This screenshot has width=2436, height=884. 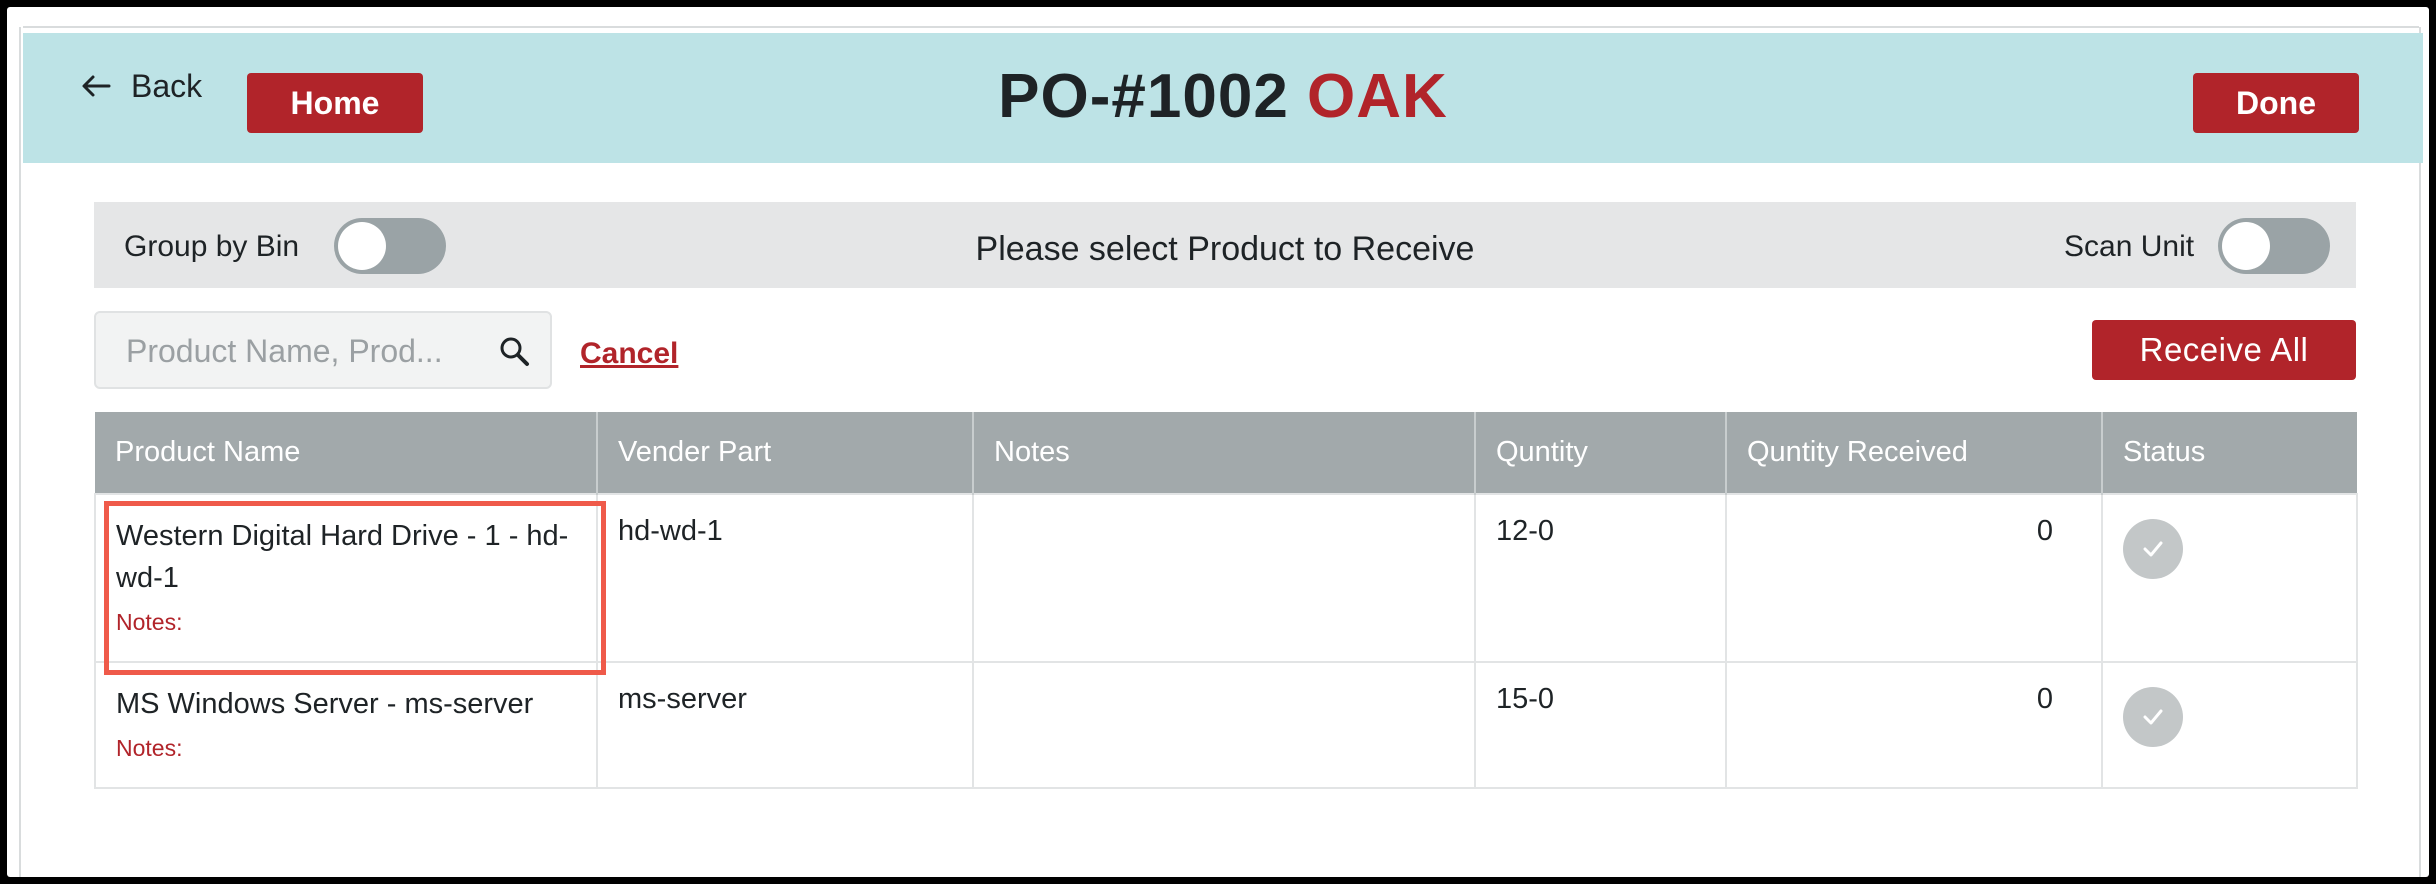 I want to click on instruction-message: Please select Product to Receive, so click(x=1225, y=249).